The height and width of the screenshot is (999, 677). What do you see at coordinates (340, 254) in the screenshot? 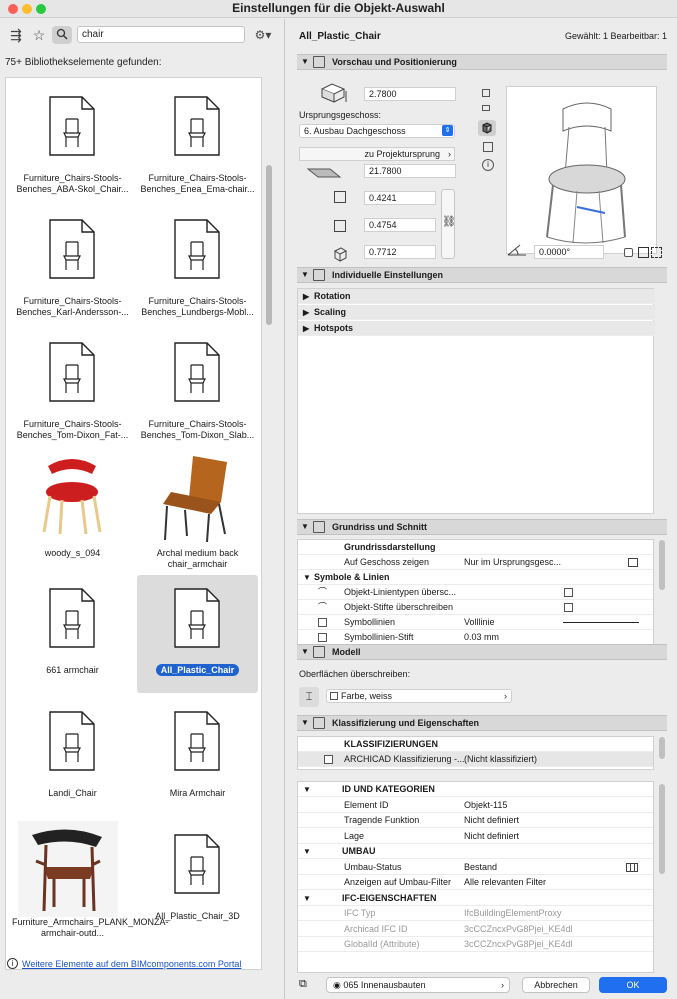
I see `height-z-icon` at bounding box center [340, 254].